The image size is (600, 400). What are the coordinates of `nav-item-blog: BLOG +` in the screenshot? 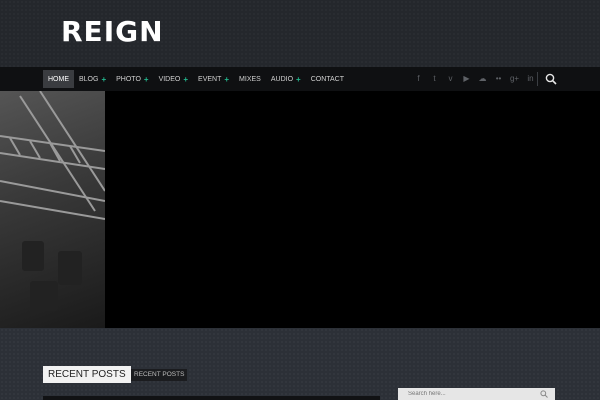 It's located at (92, 79).